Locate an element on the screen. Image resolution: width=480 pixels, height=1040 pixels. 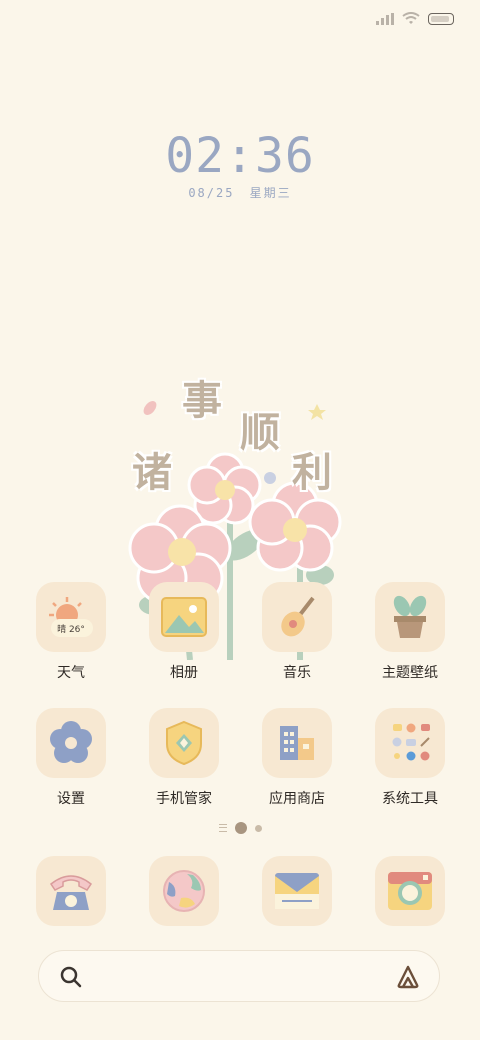
status-bar is located at coordinates (240, 20).